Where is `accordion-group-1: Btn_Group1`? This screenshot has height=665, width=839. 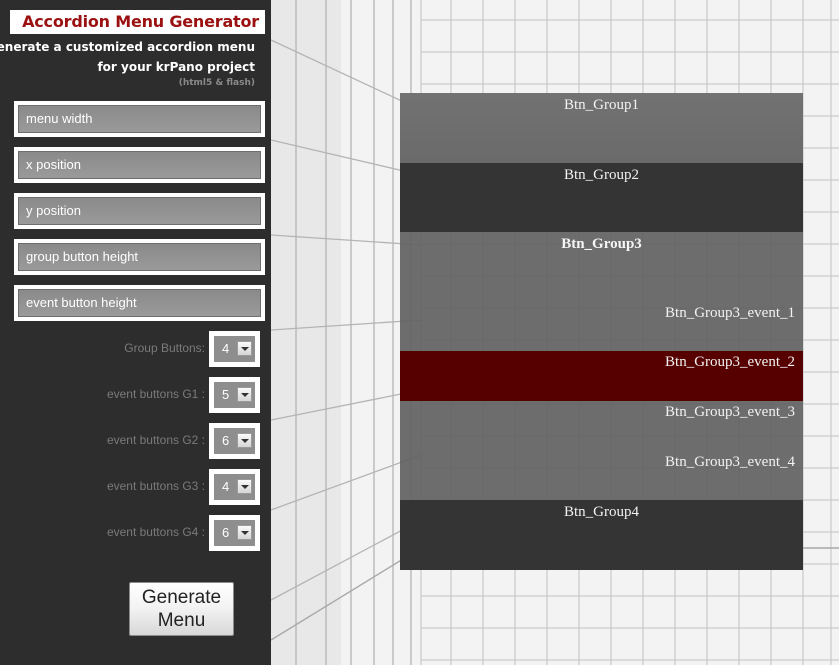
accordion-group-1: Btn_Group1 is located at coordinates (601, 128).